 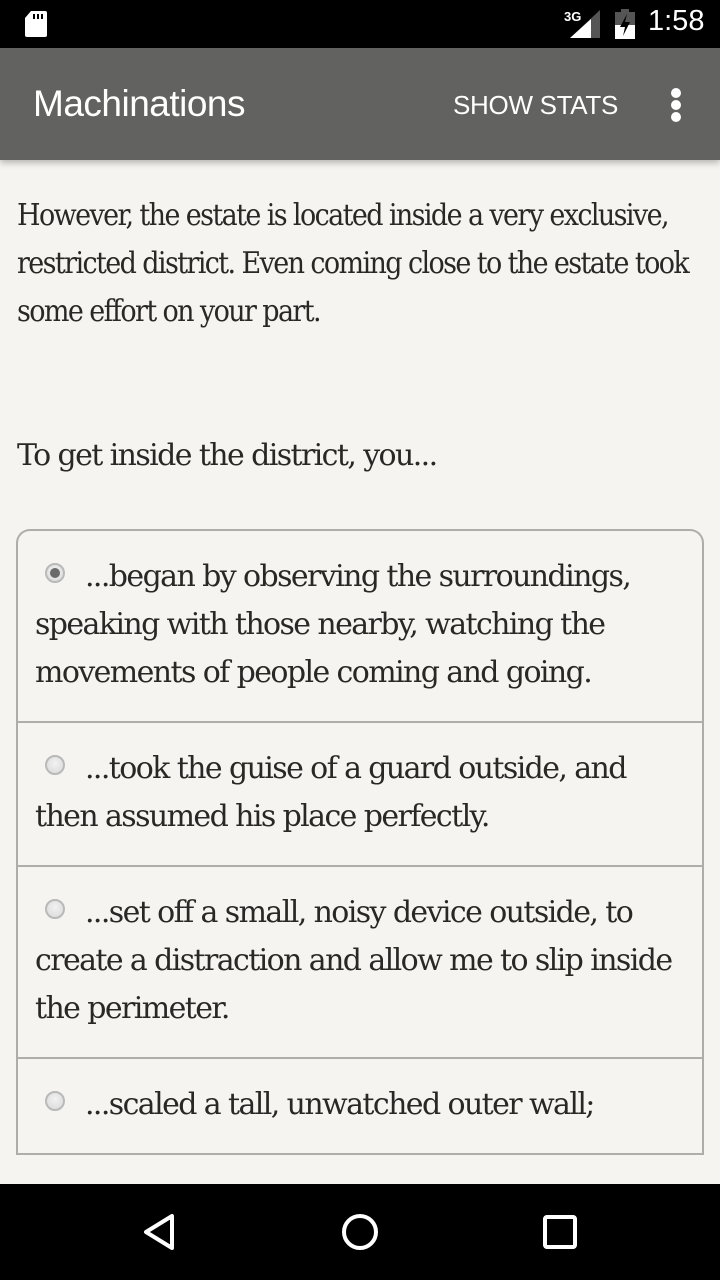 What do you see at coordinates (585, 24) in the screenshot?
I see `cell-signal-icon` at bounding box center [585, 24].